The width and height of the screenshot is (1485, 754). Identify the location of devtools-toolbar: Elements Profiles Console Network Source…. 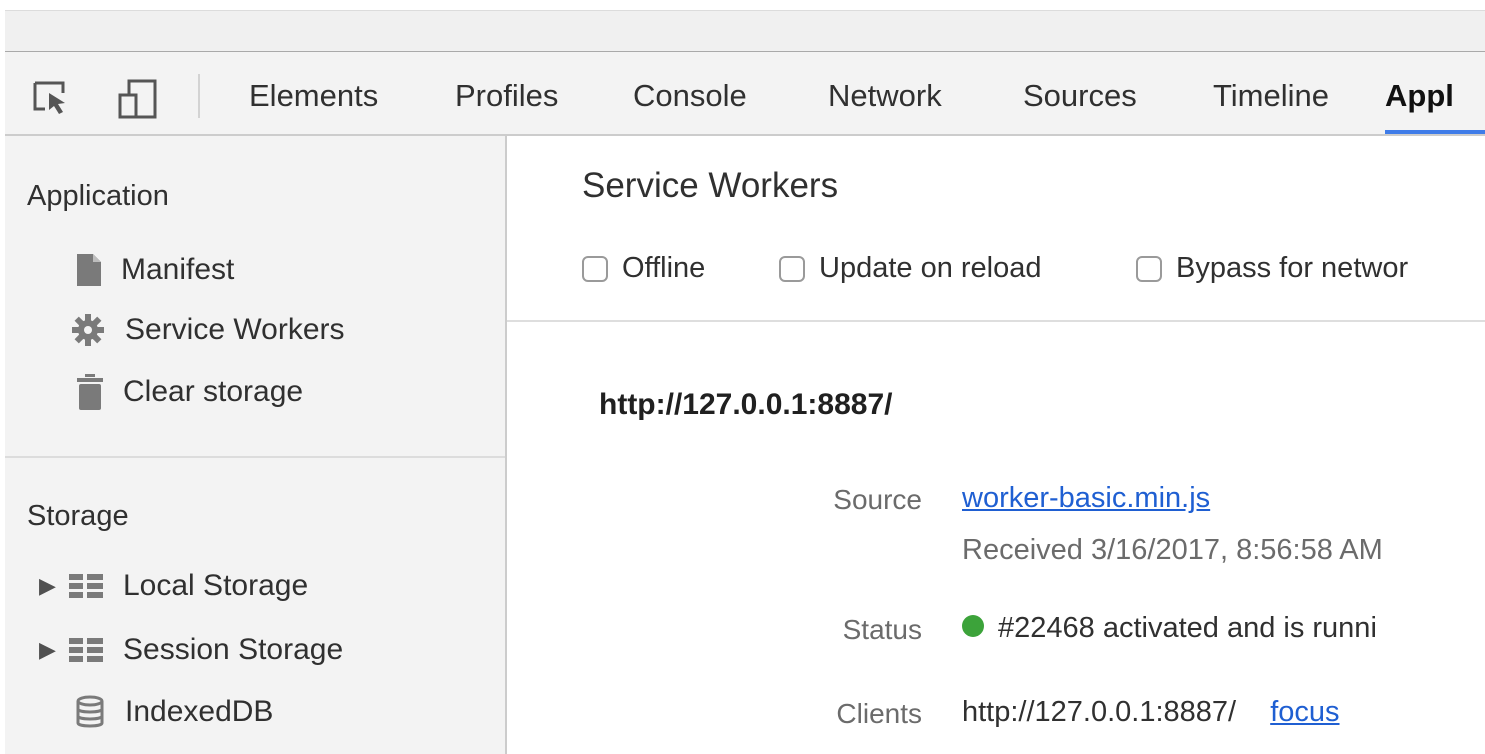
(745, 94).